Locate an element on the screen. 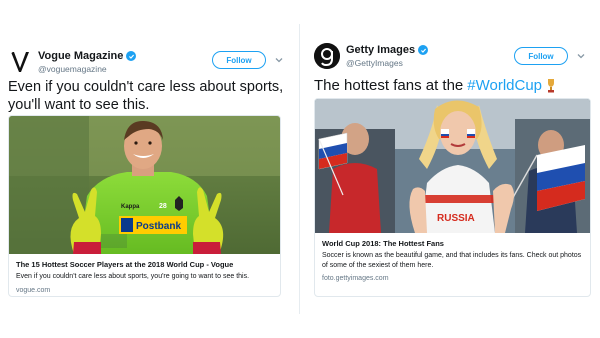  worldcup-hashtag-link: #WorldCup is located at coordinates (504, 85).